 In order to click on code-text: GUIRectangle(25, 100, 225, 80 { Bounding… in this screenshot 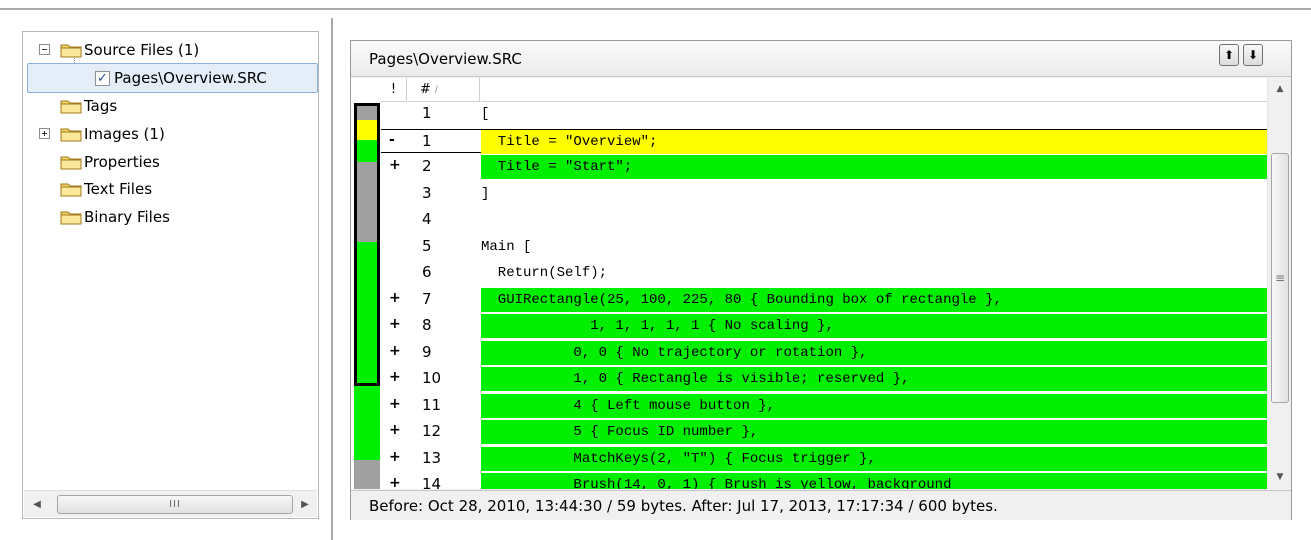, I will do `click(874, 299)`.